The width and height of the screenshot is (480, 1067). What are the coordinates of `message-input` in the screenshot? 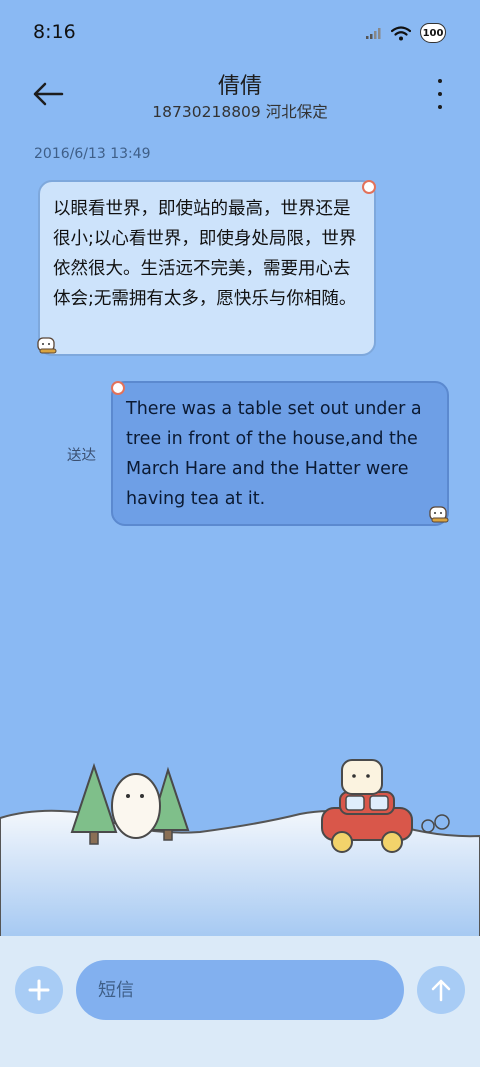 It's located at (240, 990).